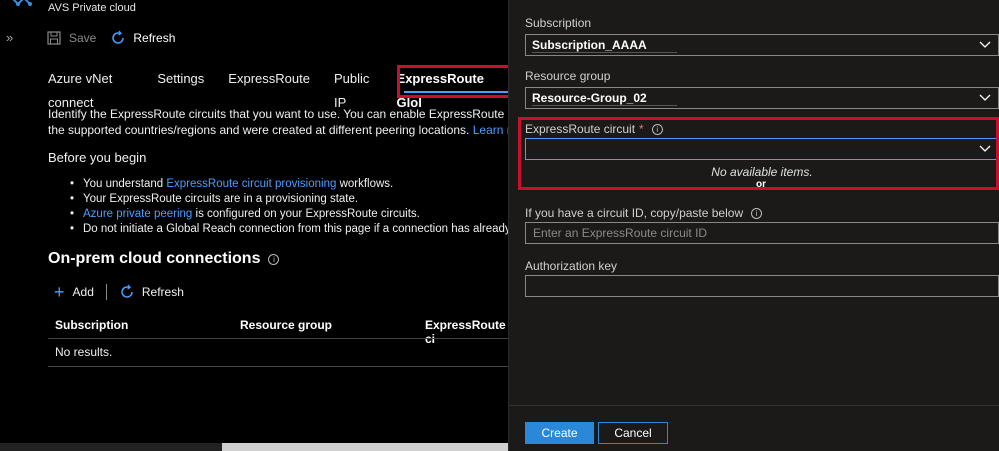 The height and width of the screenshot is (451, 999). I want to click on add-button: + Add, so click(74, 292).